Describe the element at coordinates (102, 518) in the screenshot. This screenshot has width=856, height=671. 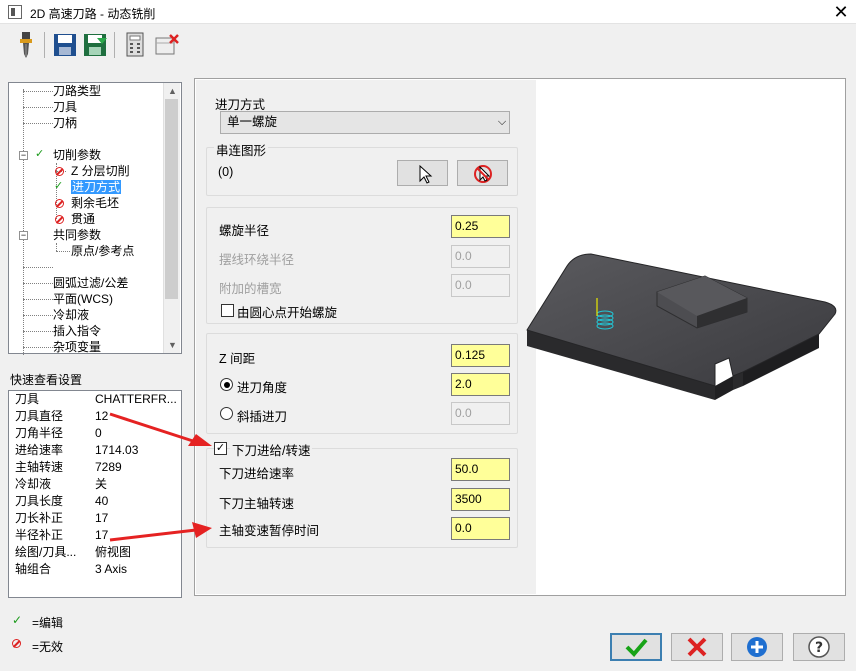
I see `quick-view-value: 17` at that location.